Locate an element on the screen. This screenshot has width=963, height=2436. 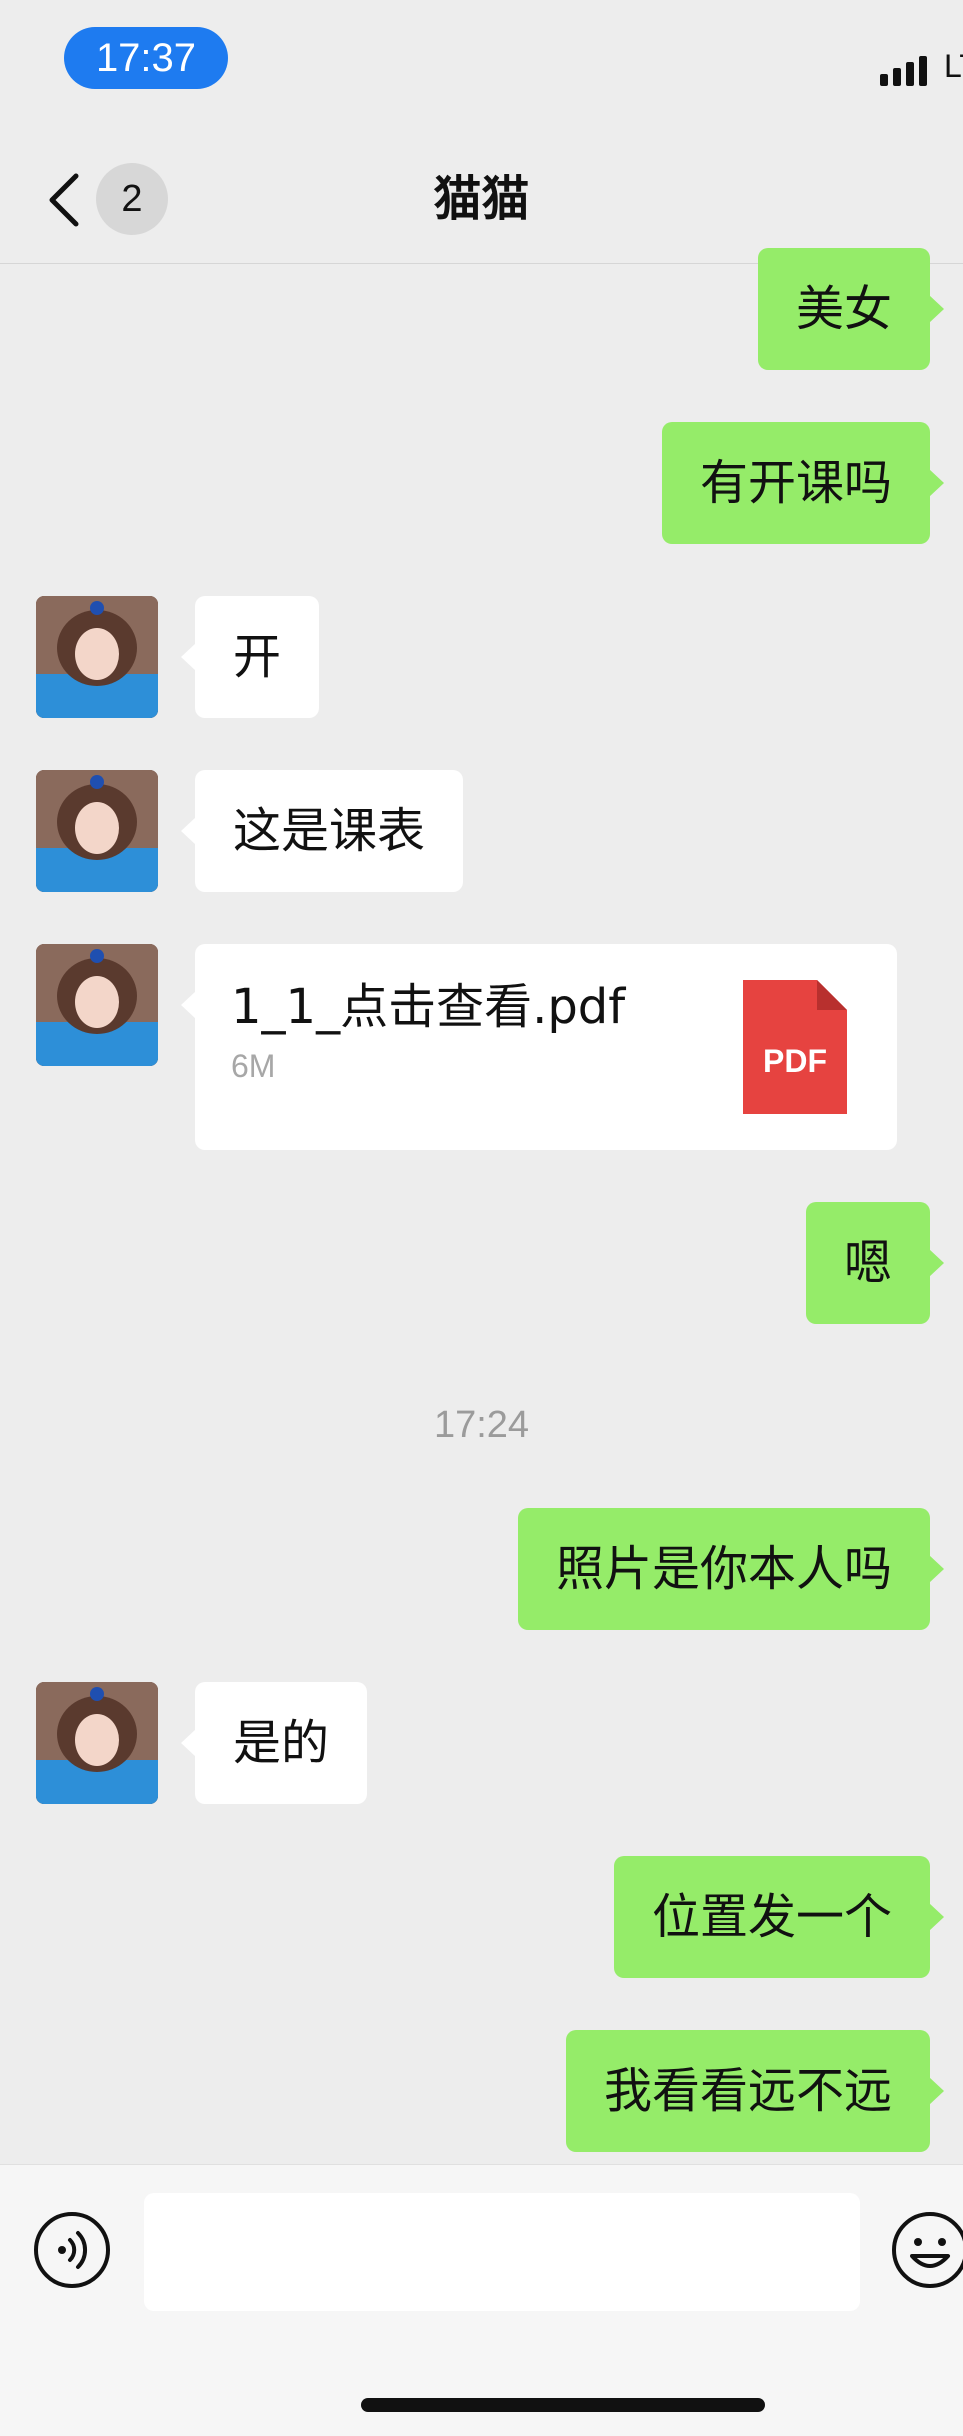
message-bubble-incoming: 是的 is located at coordinates (274, 1743).